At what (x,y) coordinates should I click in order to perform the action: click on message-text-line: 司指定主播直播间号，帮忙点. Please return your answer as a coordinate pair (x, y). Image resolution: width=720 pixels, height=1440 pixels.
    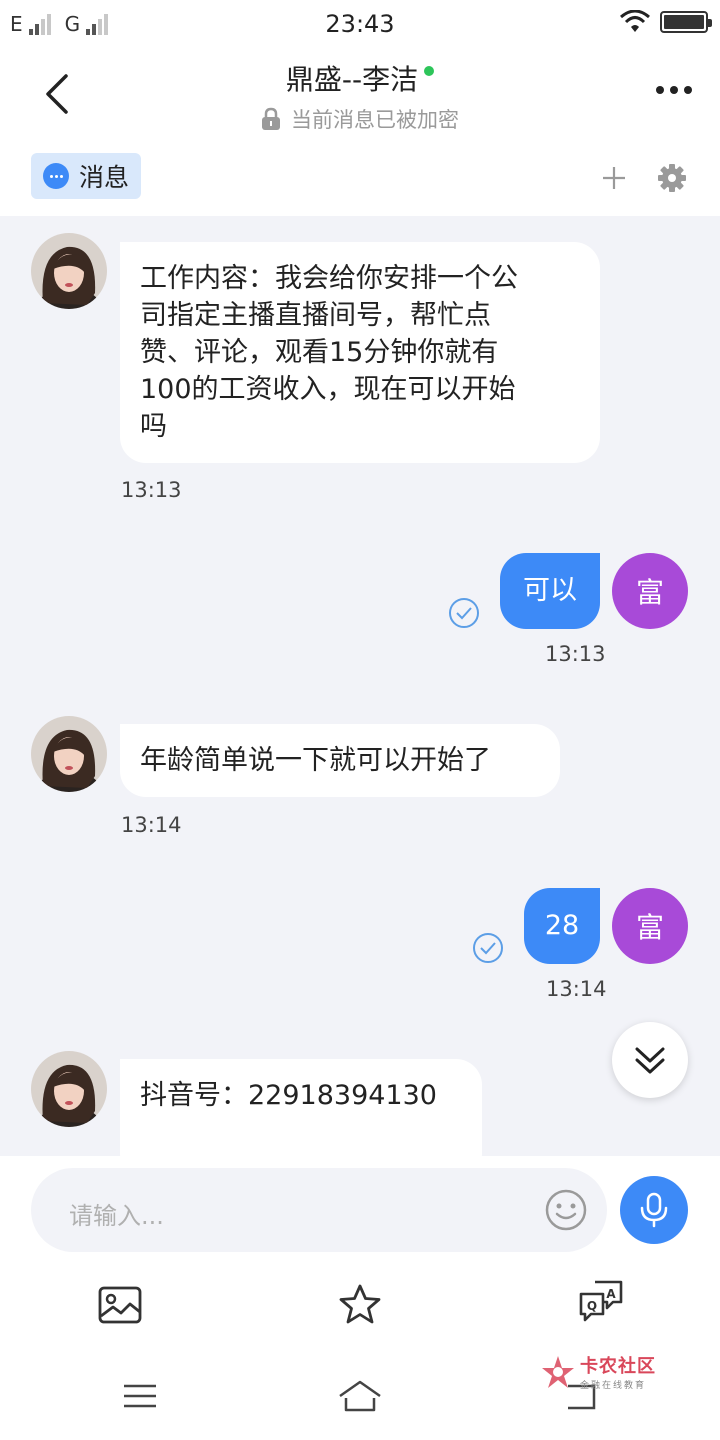
    Looking at the image, I should click on (315, 315).